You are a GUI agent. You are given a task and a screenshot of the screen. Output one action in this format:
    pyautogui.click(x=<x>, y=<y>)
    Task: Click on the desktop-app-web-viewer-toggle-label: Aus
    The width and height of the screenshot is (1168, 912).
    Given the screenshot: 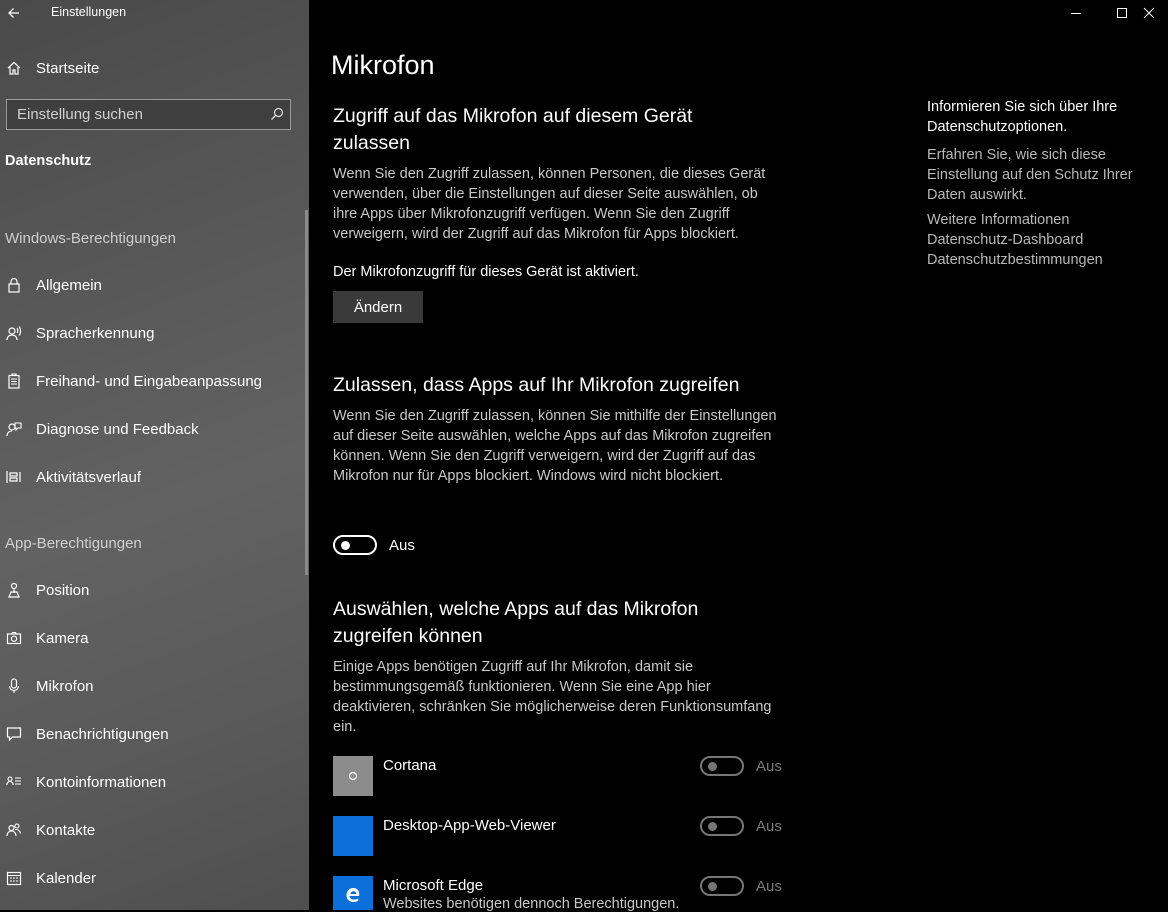 What is the action you would take?
    pyautogui.click(x=769, y=826)
    